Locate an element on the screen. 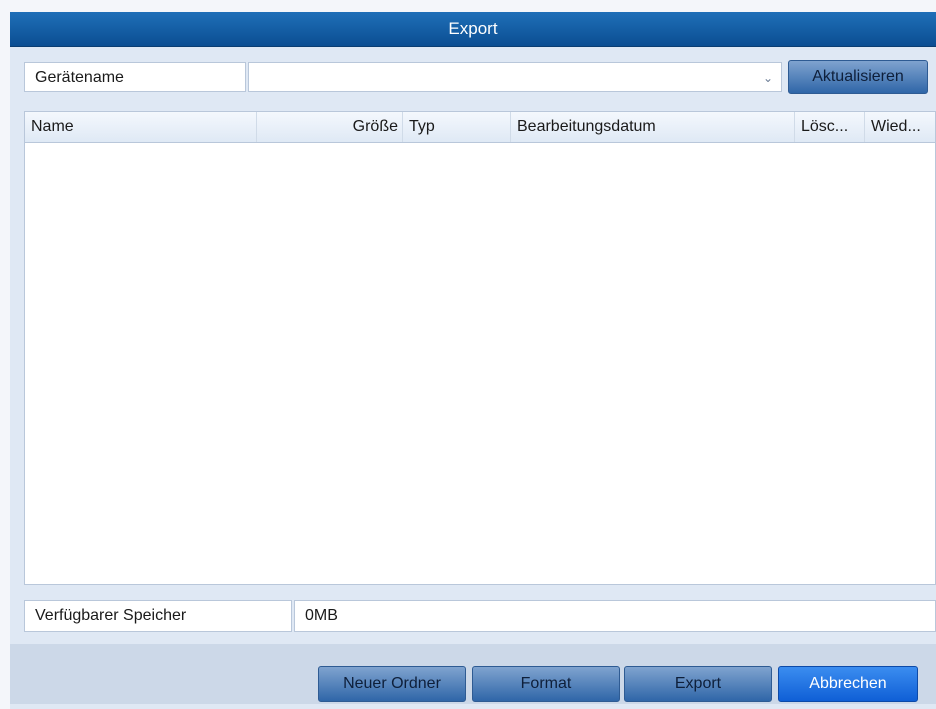 The image size is (936, 709). format-button: Format is located at coordinates (546, 684).